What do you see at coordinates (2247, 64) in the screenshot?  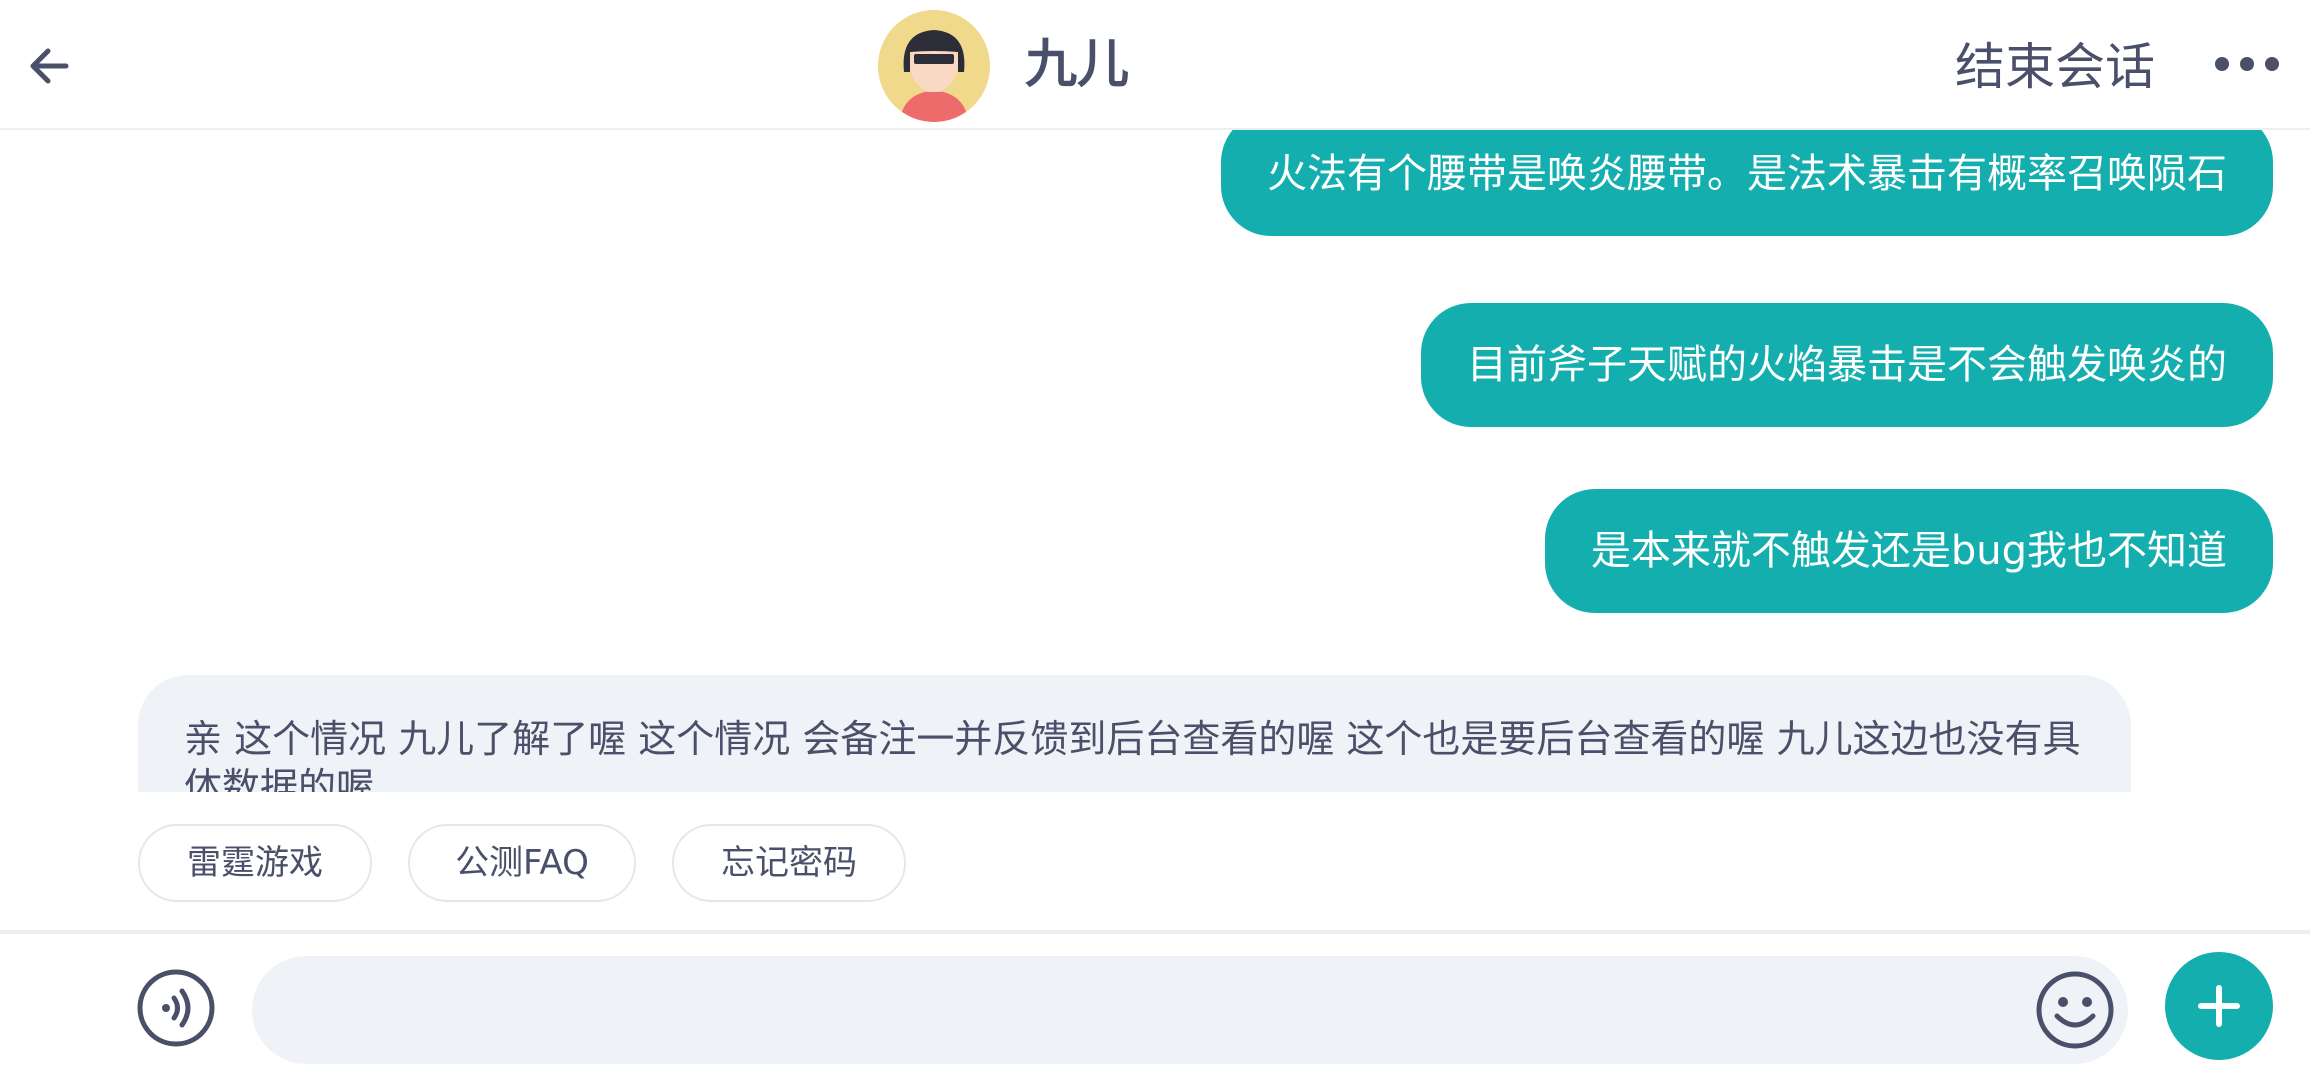 I see `more-dots-icon` at bounding box center [2247, 64].